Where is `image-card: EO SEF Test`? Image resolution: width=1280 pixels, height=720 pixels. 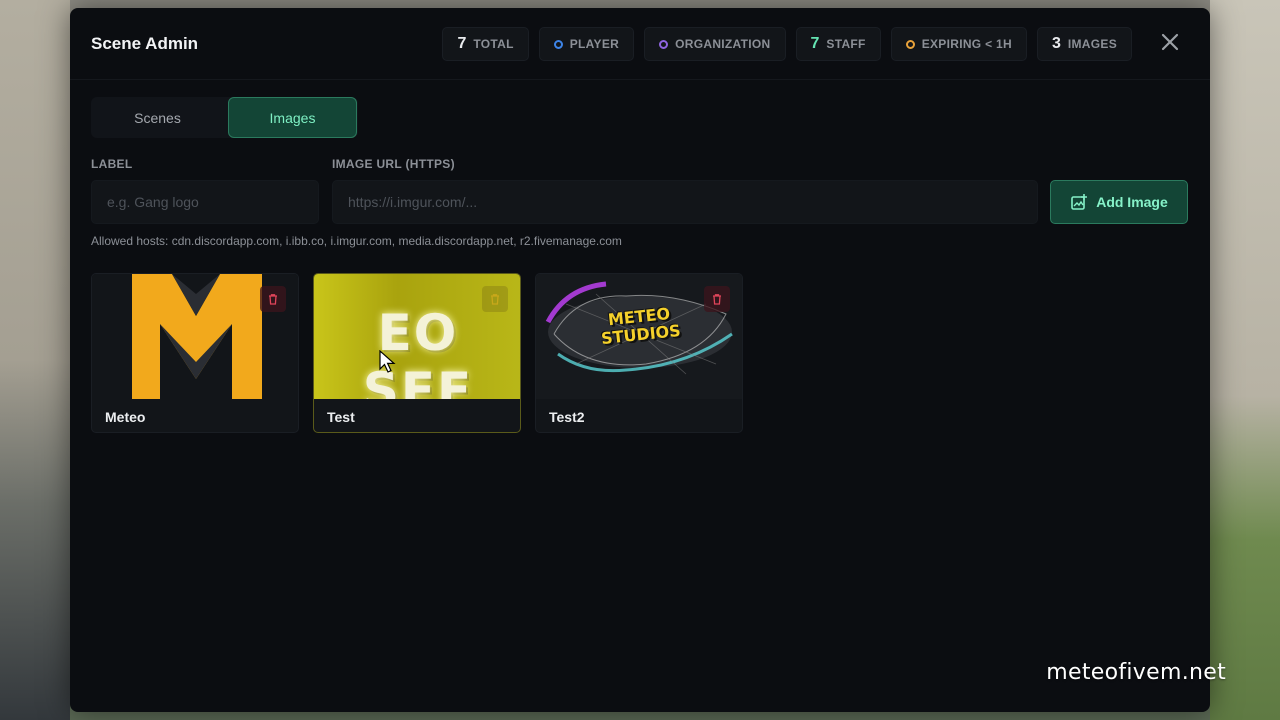
image-card: EO SEF Test is located at coordinates (417, 353).